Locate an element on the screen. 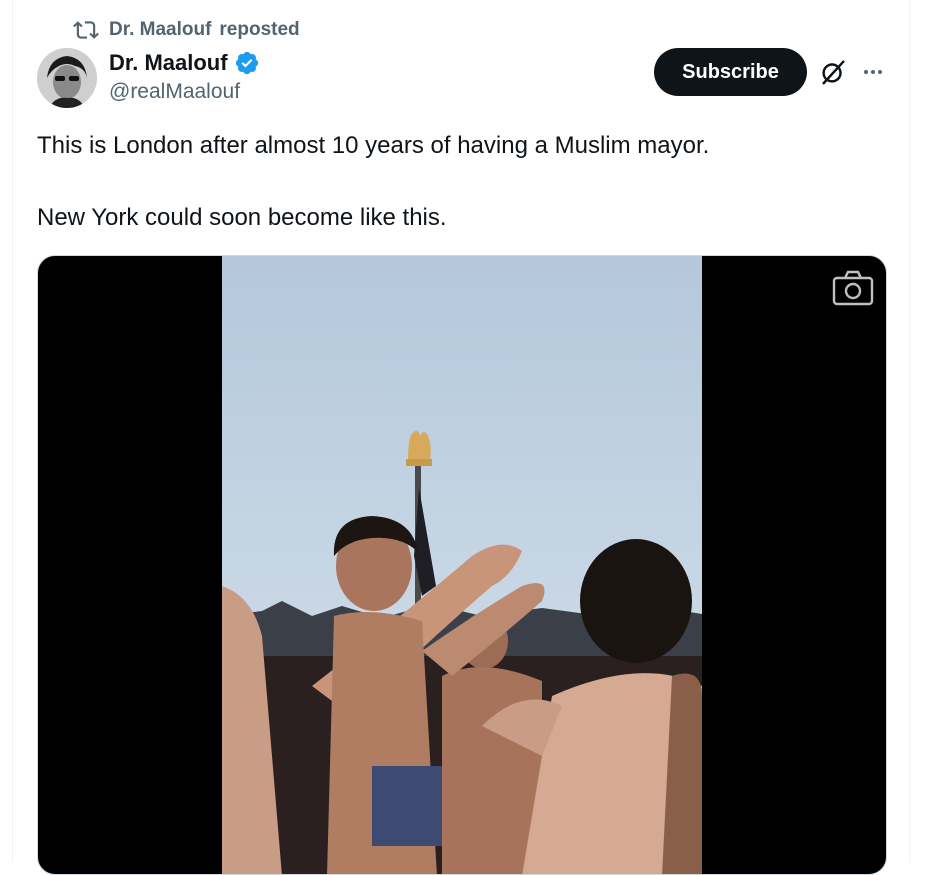  subscribe-button: Subscribe is located at coordinates (730, 72).